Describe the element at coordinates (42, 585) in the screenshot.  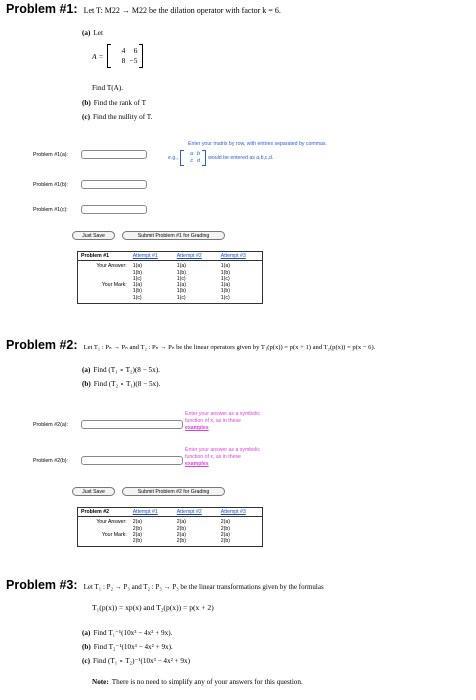
I see `problem-3-title: Problem #3:` at that location.